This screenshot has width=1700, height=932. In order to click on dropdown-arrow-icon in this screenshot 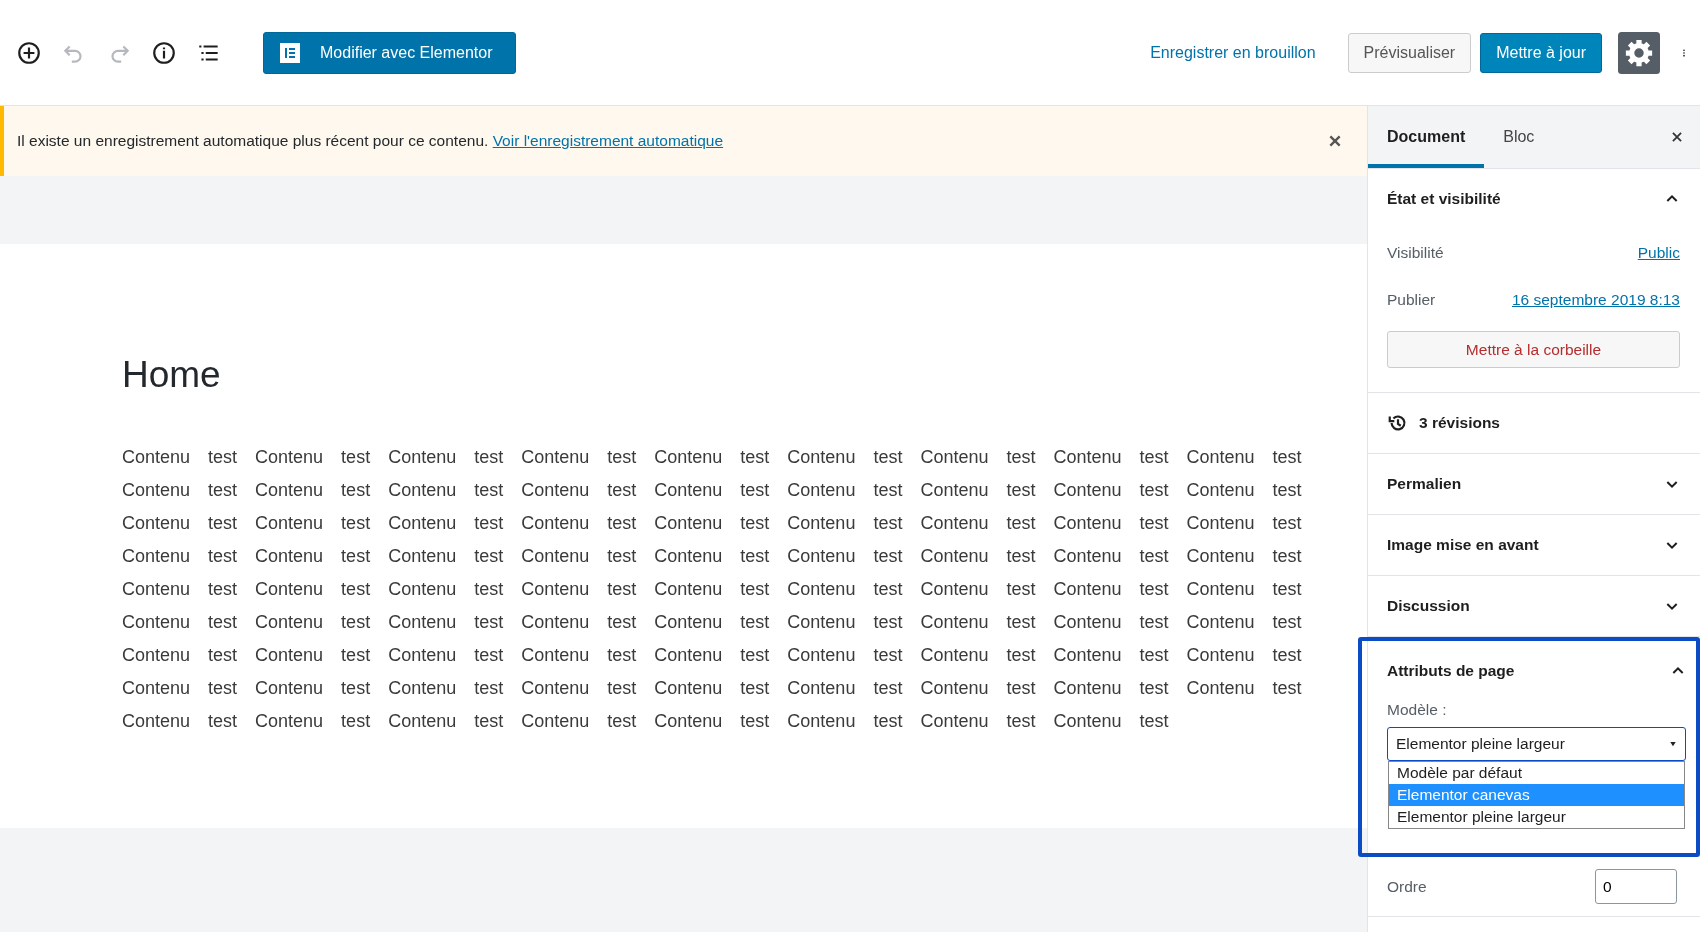, I will do `click(1673, 744)`.